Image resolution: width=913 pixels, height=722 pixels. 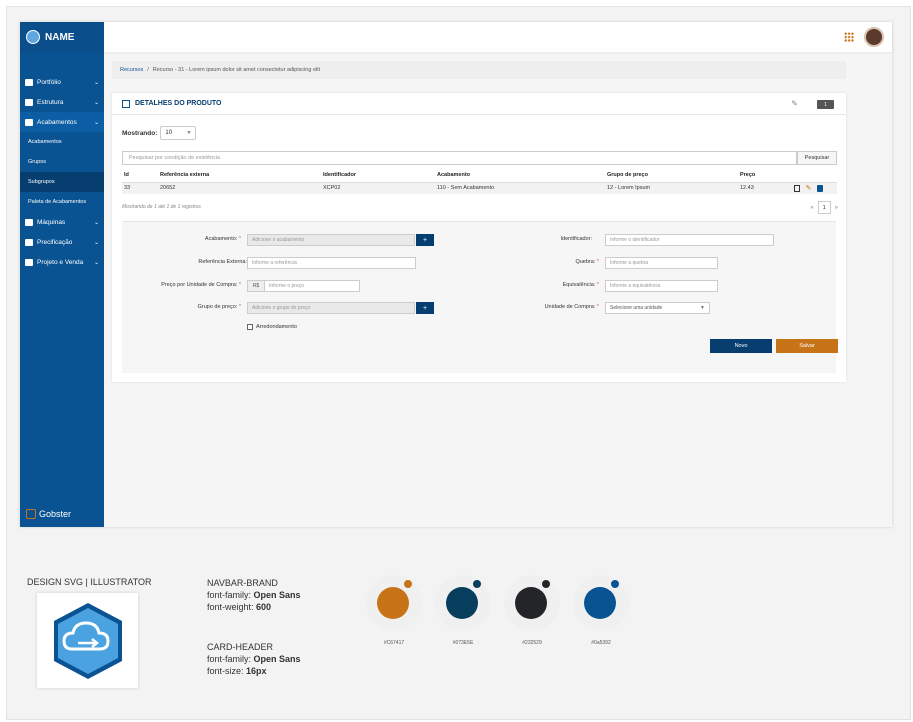 What do you see at coordinates (479, 104) in the screenshot?
I see `card-header: DETALHES DO PRODUTO` at bounding box center [479, 104].